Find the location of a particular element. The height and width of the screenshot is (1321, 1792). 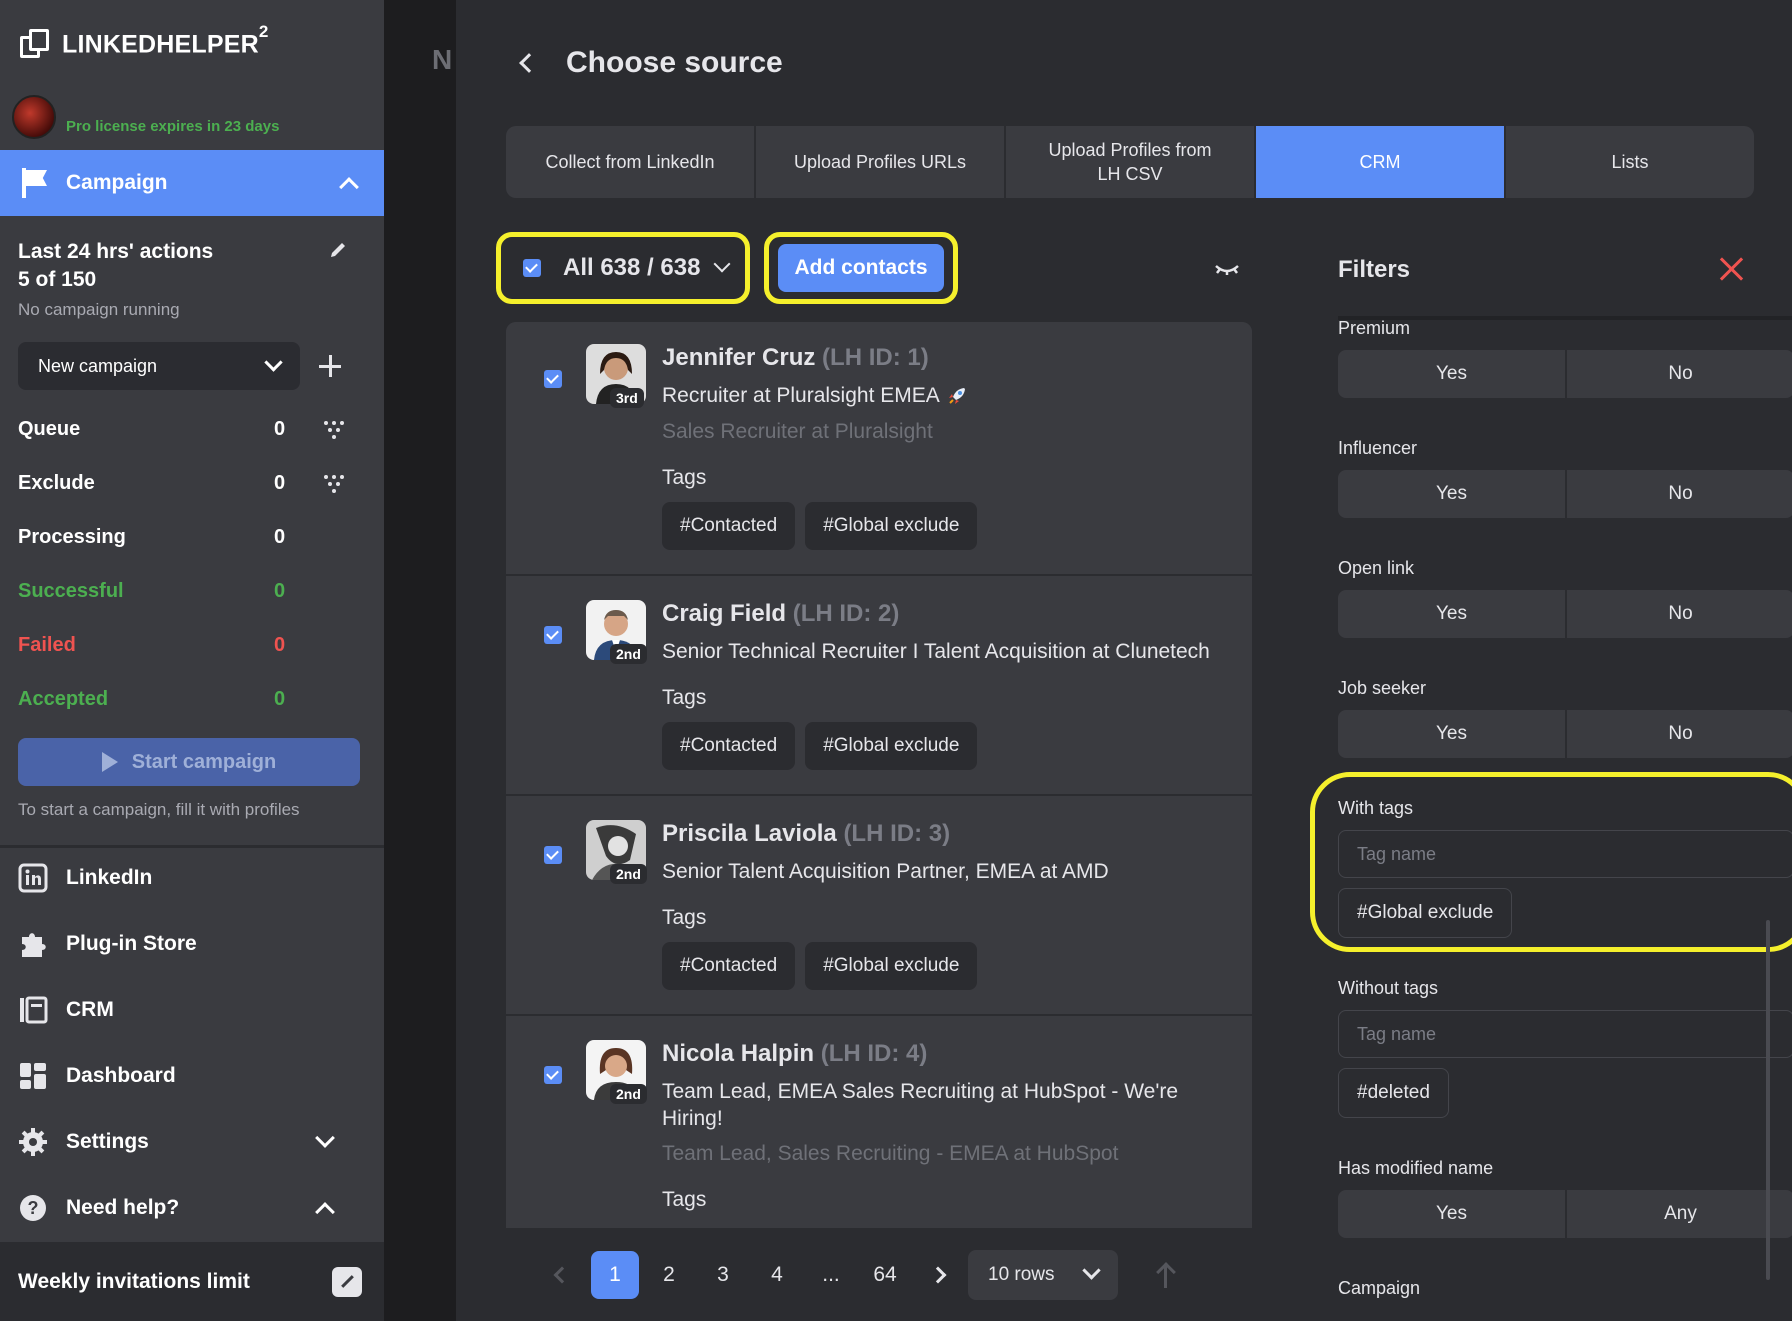

page-button: 3 is located at coordinates (723, 1275).